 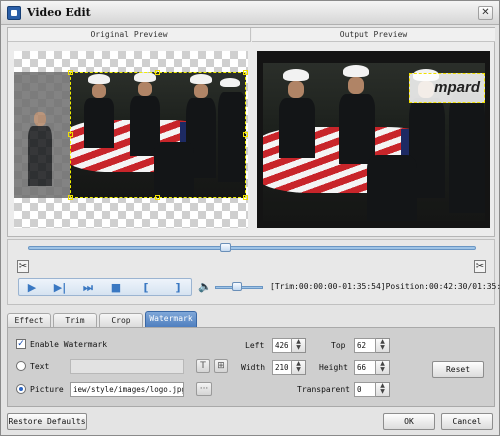 I want to click on width-input: 210, so click(x=282, y=367).